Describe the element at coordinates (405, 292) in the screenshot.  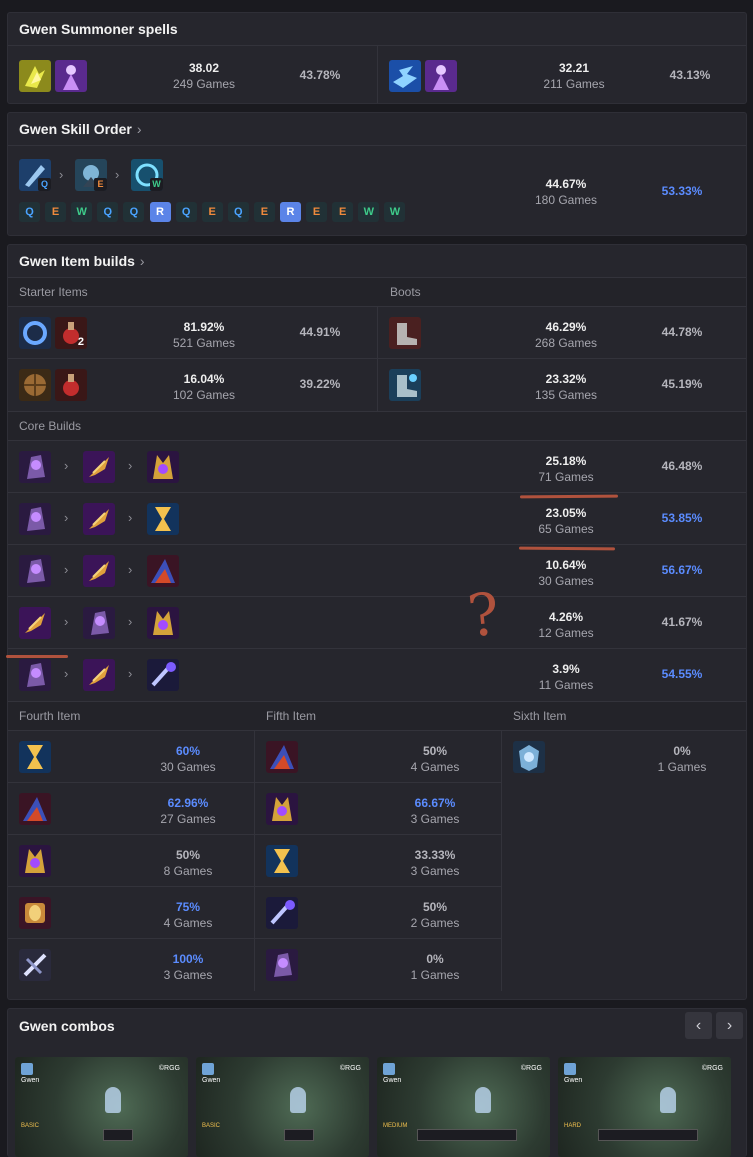
I see `boots-label: Boots` at that location.